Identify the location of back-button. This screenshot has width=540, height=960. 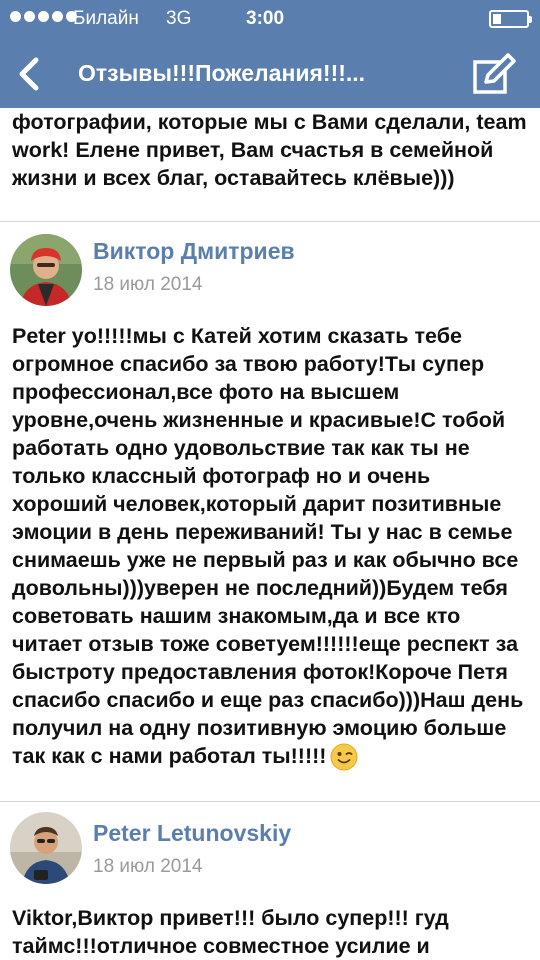
(29, 74).